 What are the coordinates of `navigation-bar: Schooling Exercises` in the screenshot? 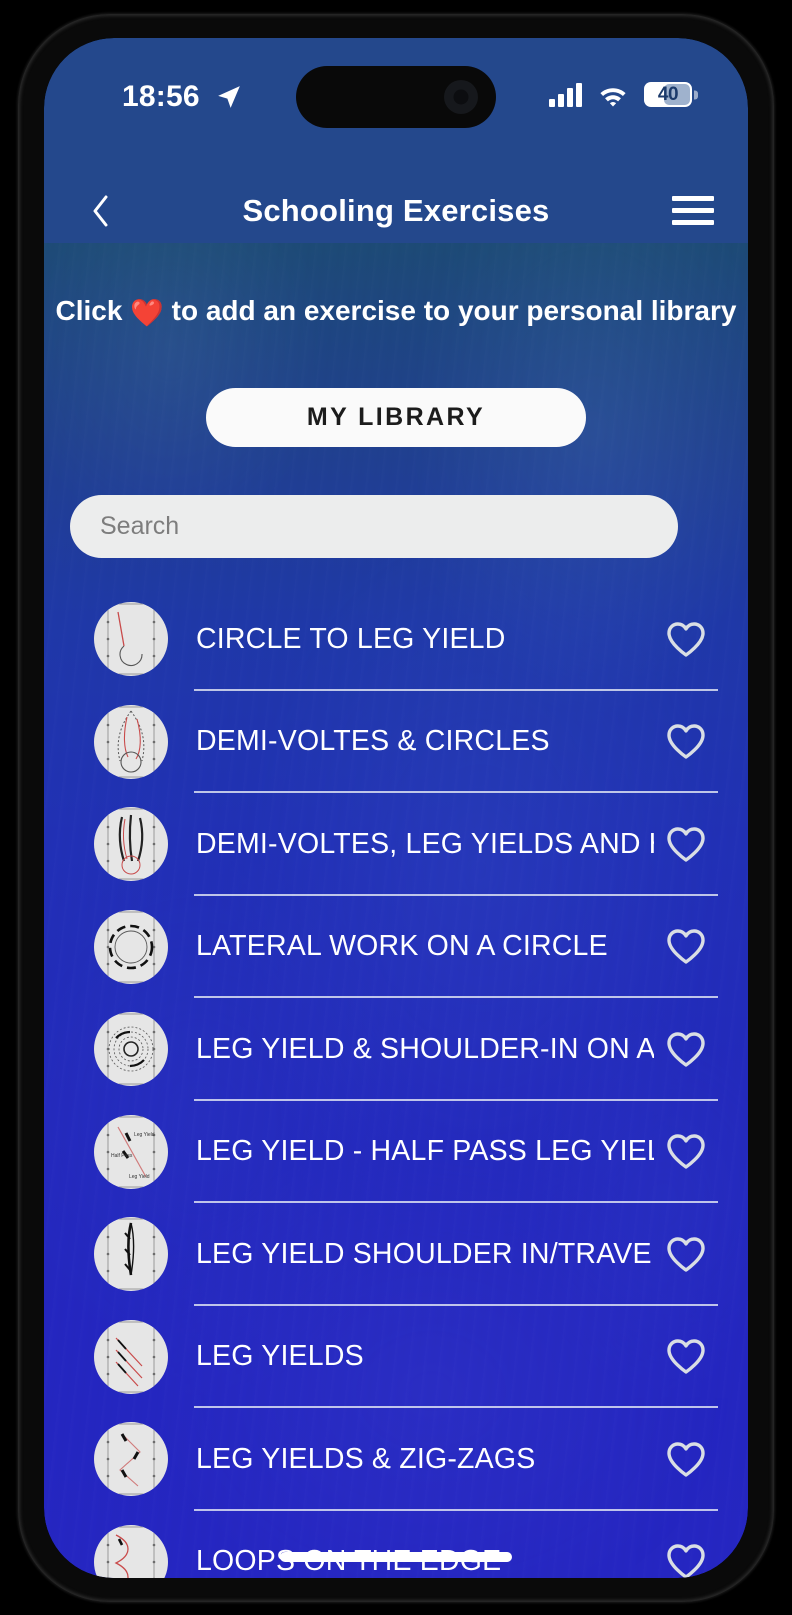 It's located at (396, 210).